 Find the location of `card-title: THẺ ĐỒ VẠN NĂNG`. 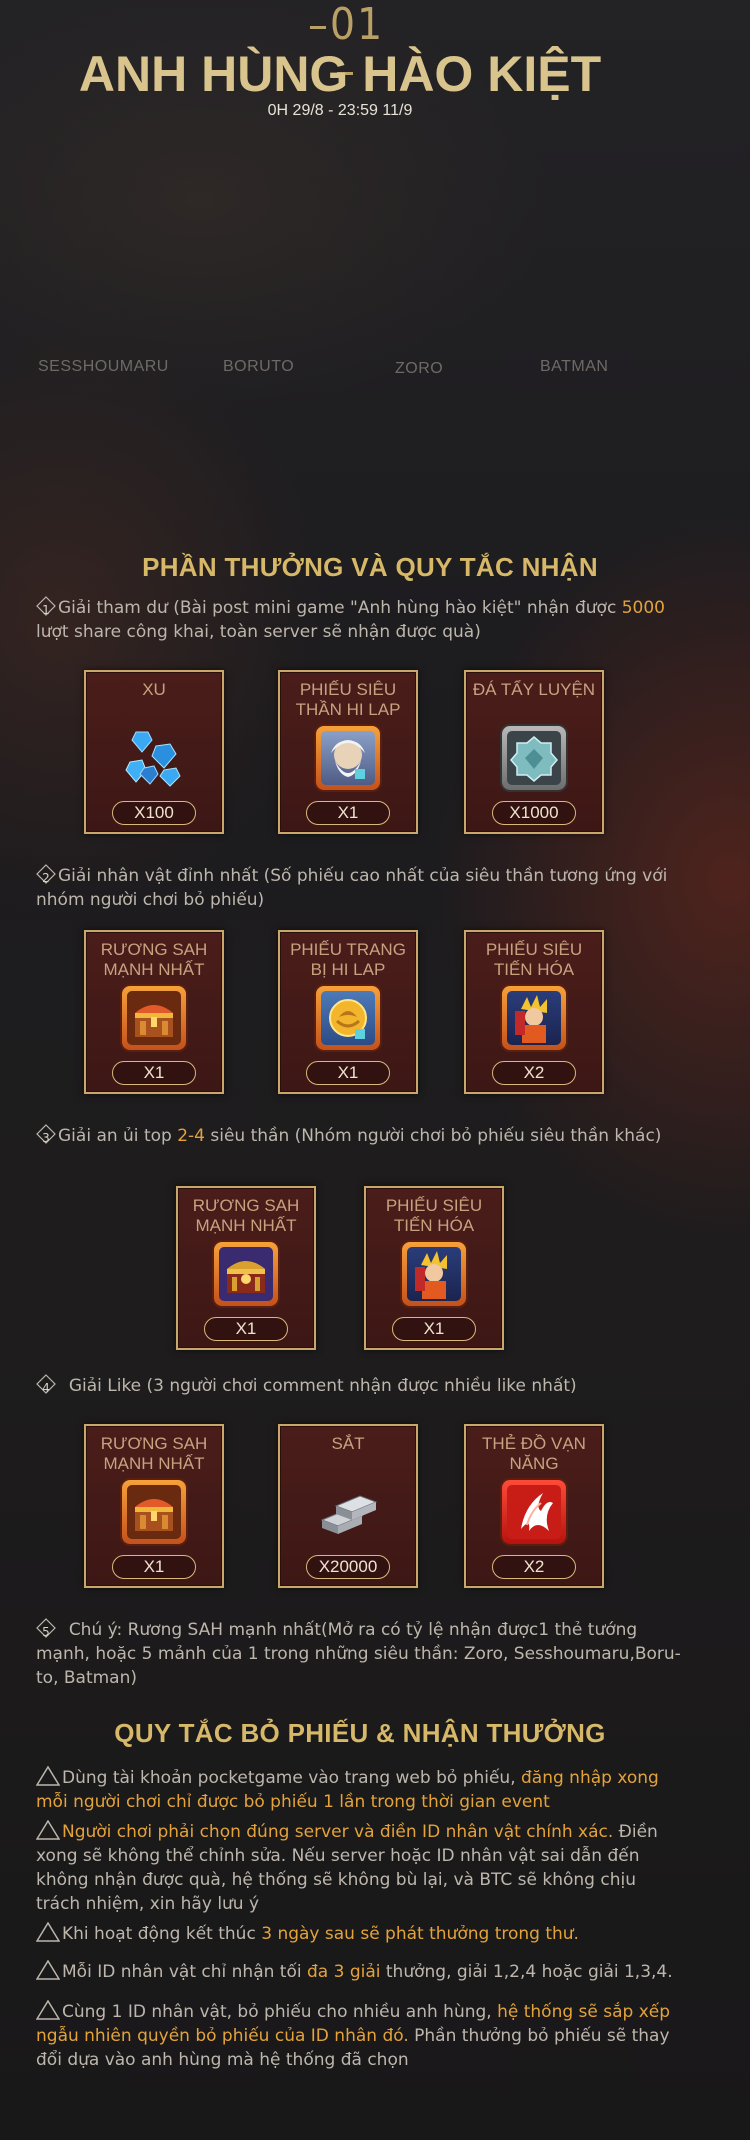

card-title: THẺ ĐỒ VẠN NĂNG is located at coordinates (534, 1453).